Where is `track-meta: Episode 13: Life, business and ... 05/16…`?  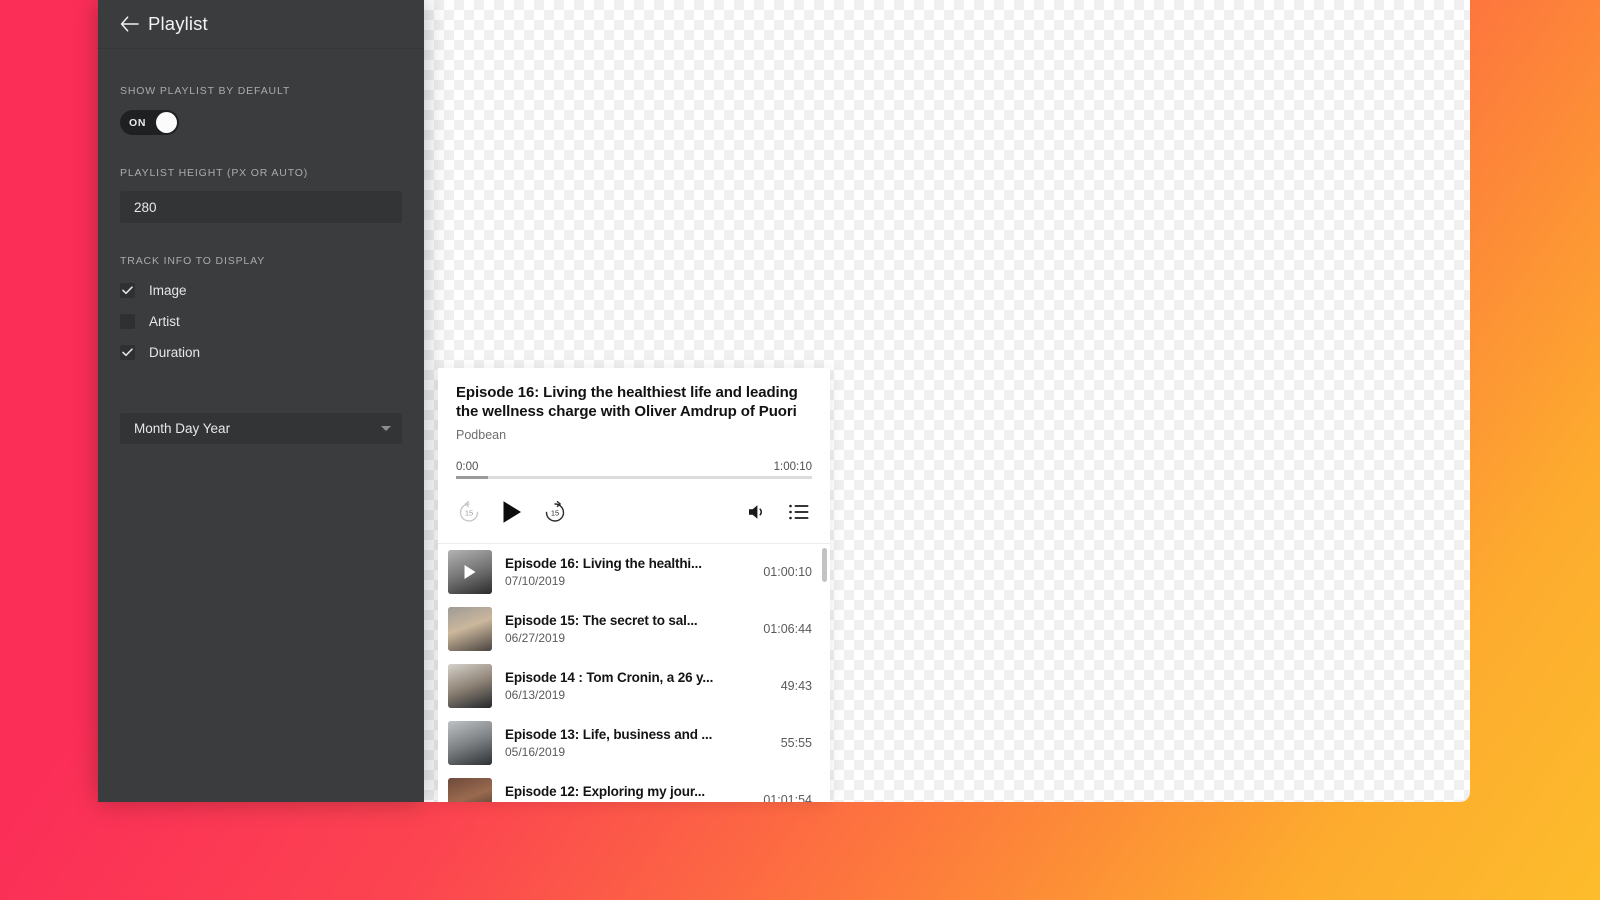 track-meta: Episode 13: Life, business and ... 05/16… is located at coordinates (643, 743).